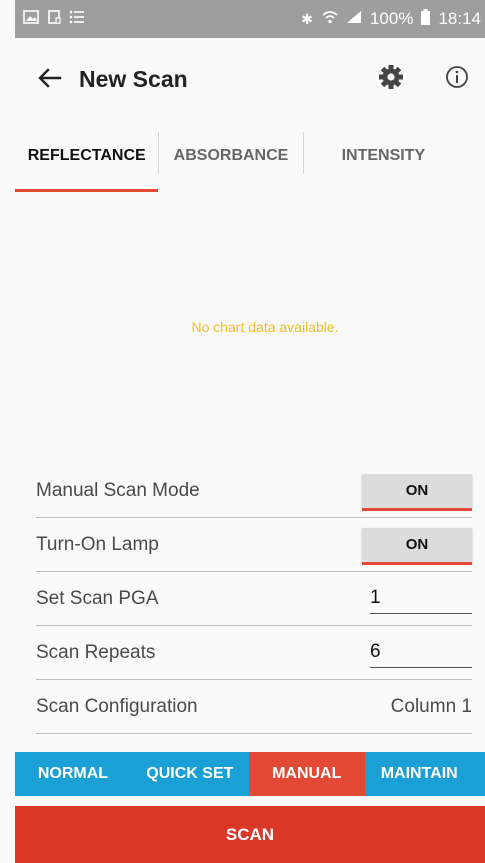 Image resolution: width=485 pixels, height=863 pixels. I want to click on status-left-icons, so click(54, 19).